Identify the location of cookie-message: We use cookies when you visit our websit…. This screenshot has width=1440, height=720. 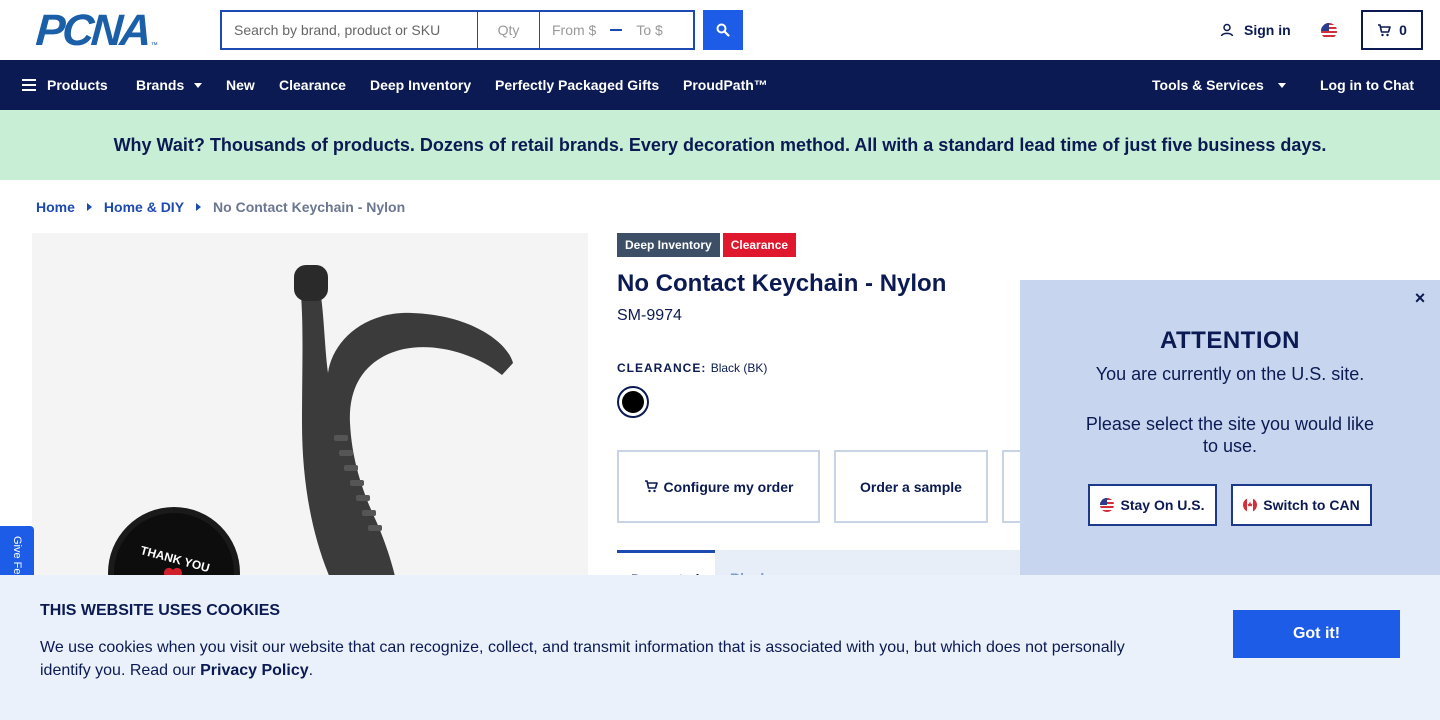
(590, 659).